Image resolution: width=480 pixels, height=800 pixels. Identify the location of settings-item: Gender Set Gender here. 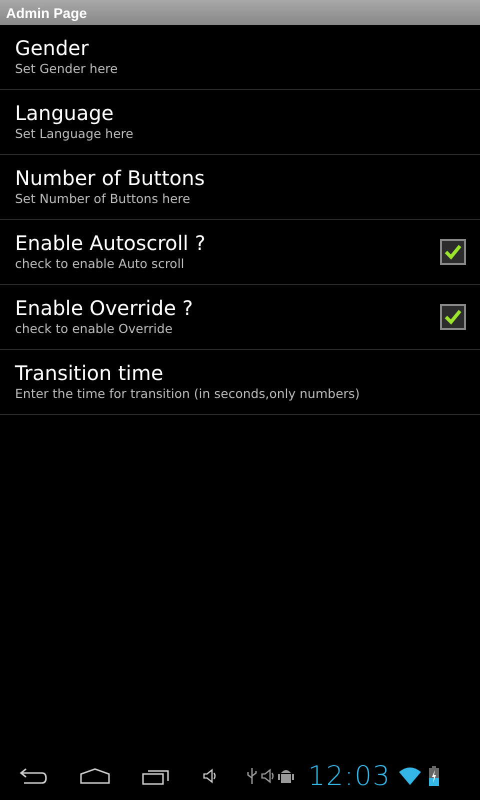
(240, 57).